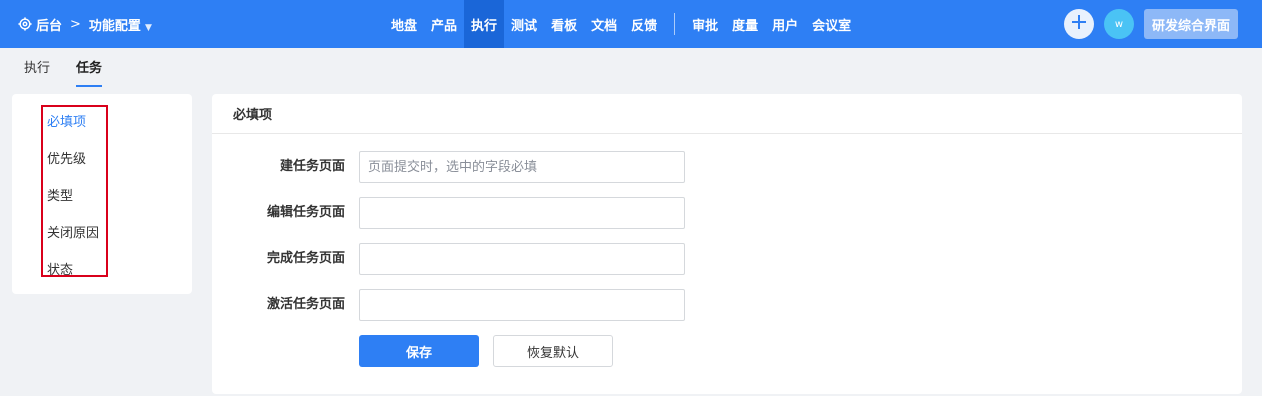 The height and width of the screenshot is (396, 1262). What do you see at coordinates (524, 24) in the screenshot?
I see `nav-item-test: 测试` at bounding box center [524, 24].